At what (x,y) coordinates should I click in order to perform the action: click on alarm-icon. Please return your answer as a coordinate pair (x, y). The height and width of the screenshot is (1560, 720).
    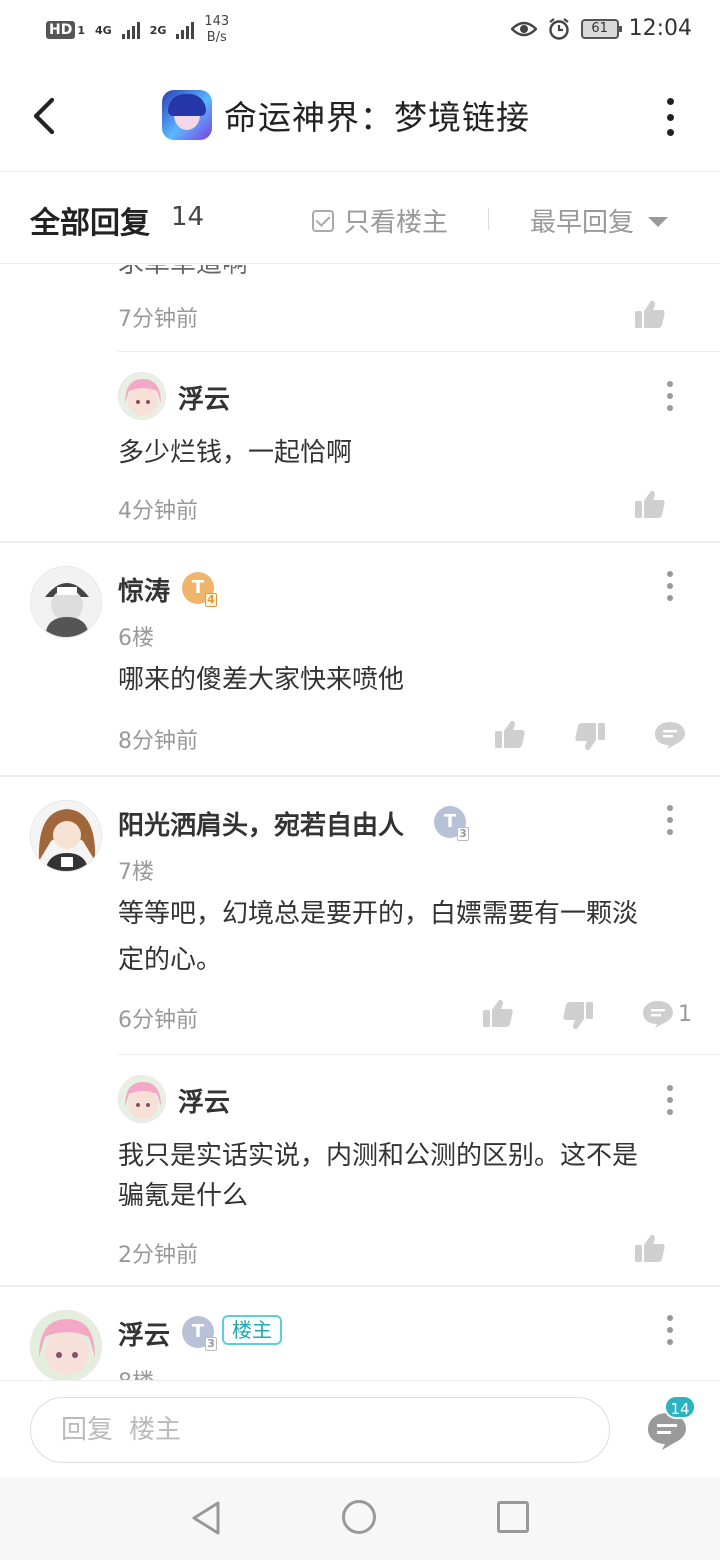
    Looking at the image, I should click on (558, 28).